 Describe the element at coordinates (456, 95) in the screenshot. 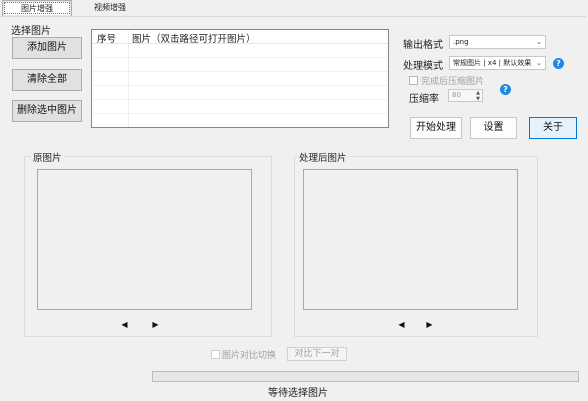

I see `compress-ratio-value: 80` at that location.